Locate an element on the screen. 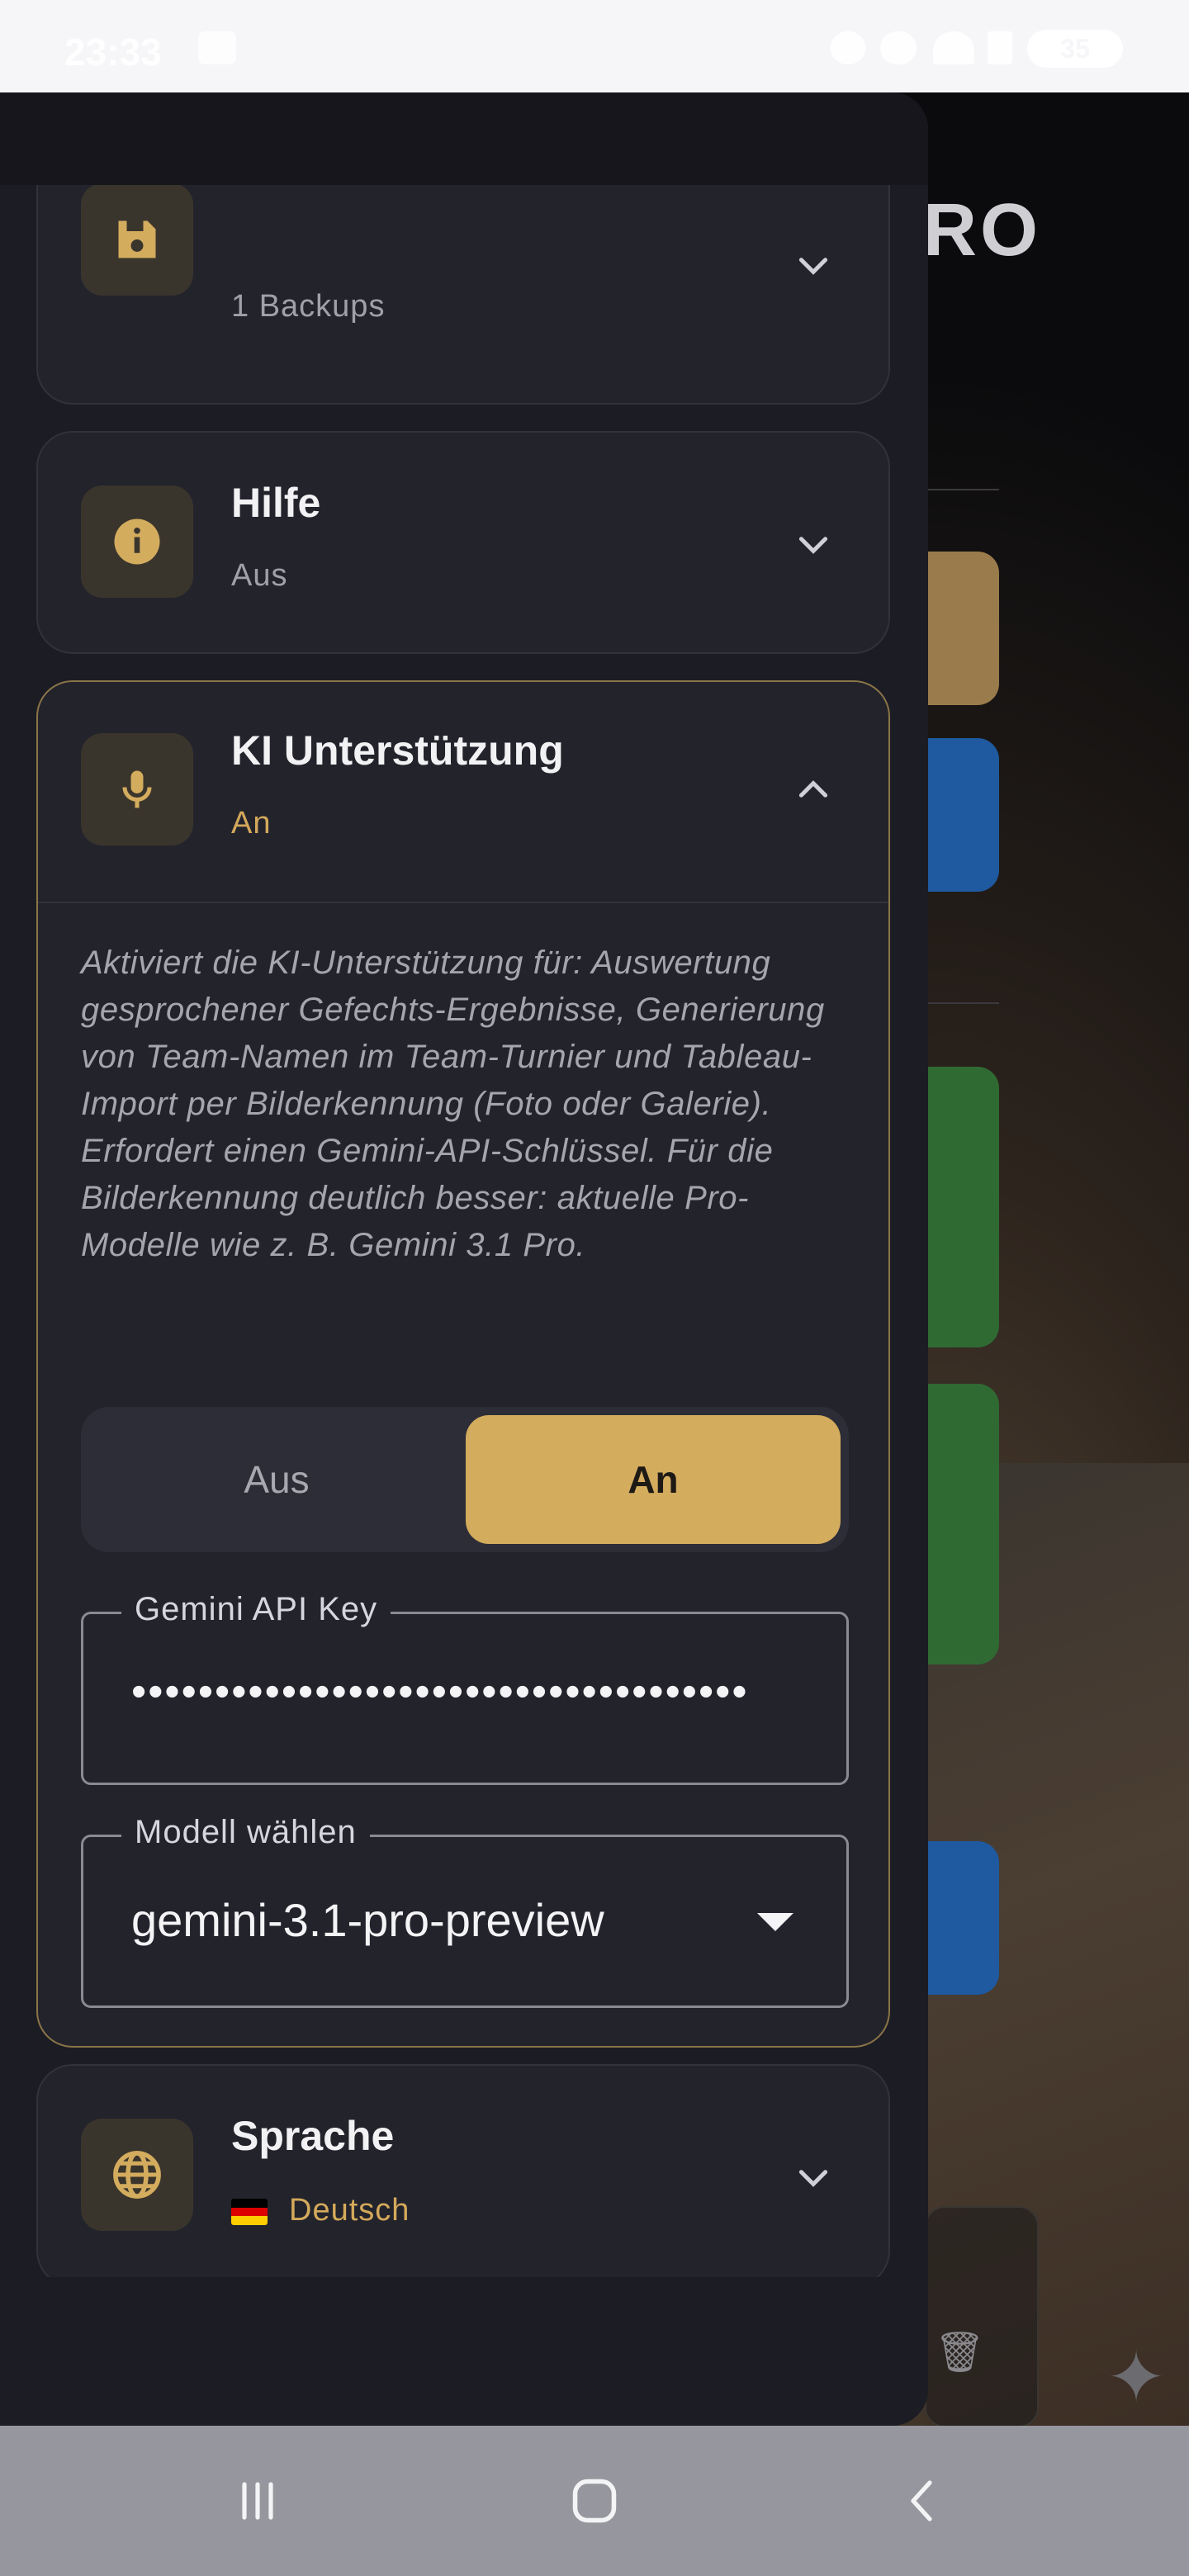 The height and width of the screenshot is (2576, 1189). api-key-value: ••••••••••••••••••••••••••••••••••••• is located at coordinates (469, 1692).